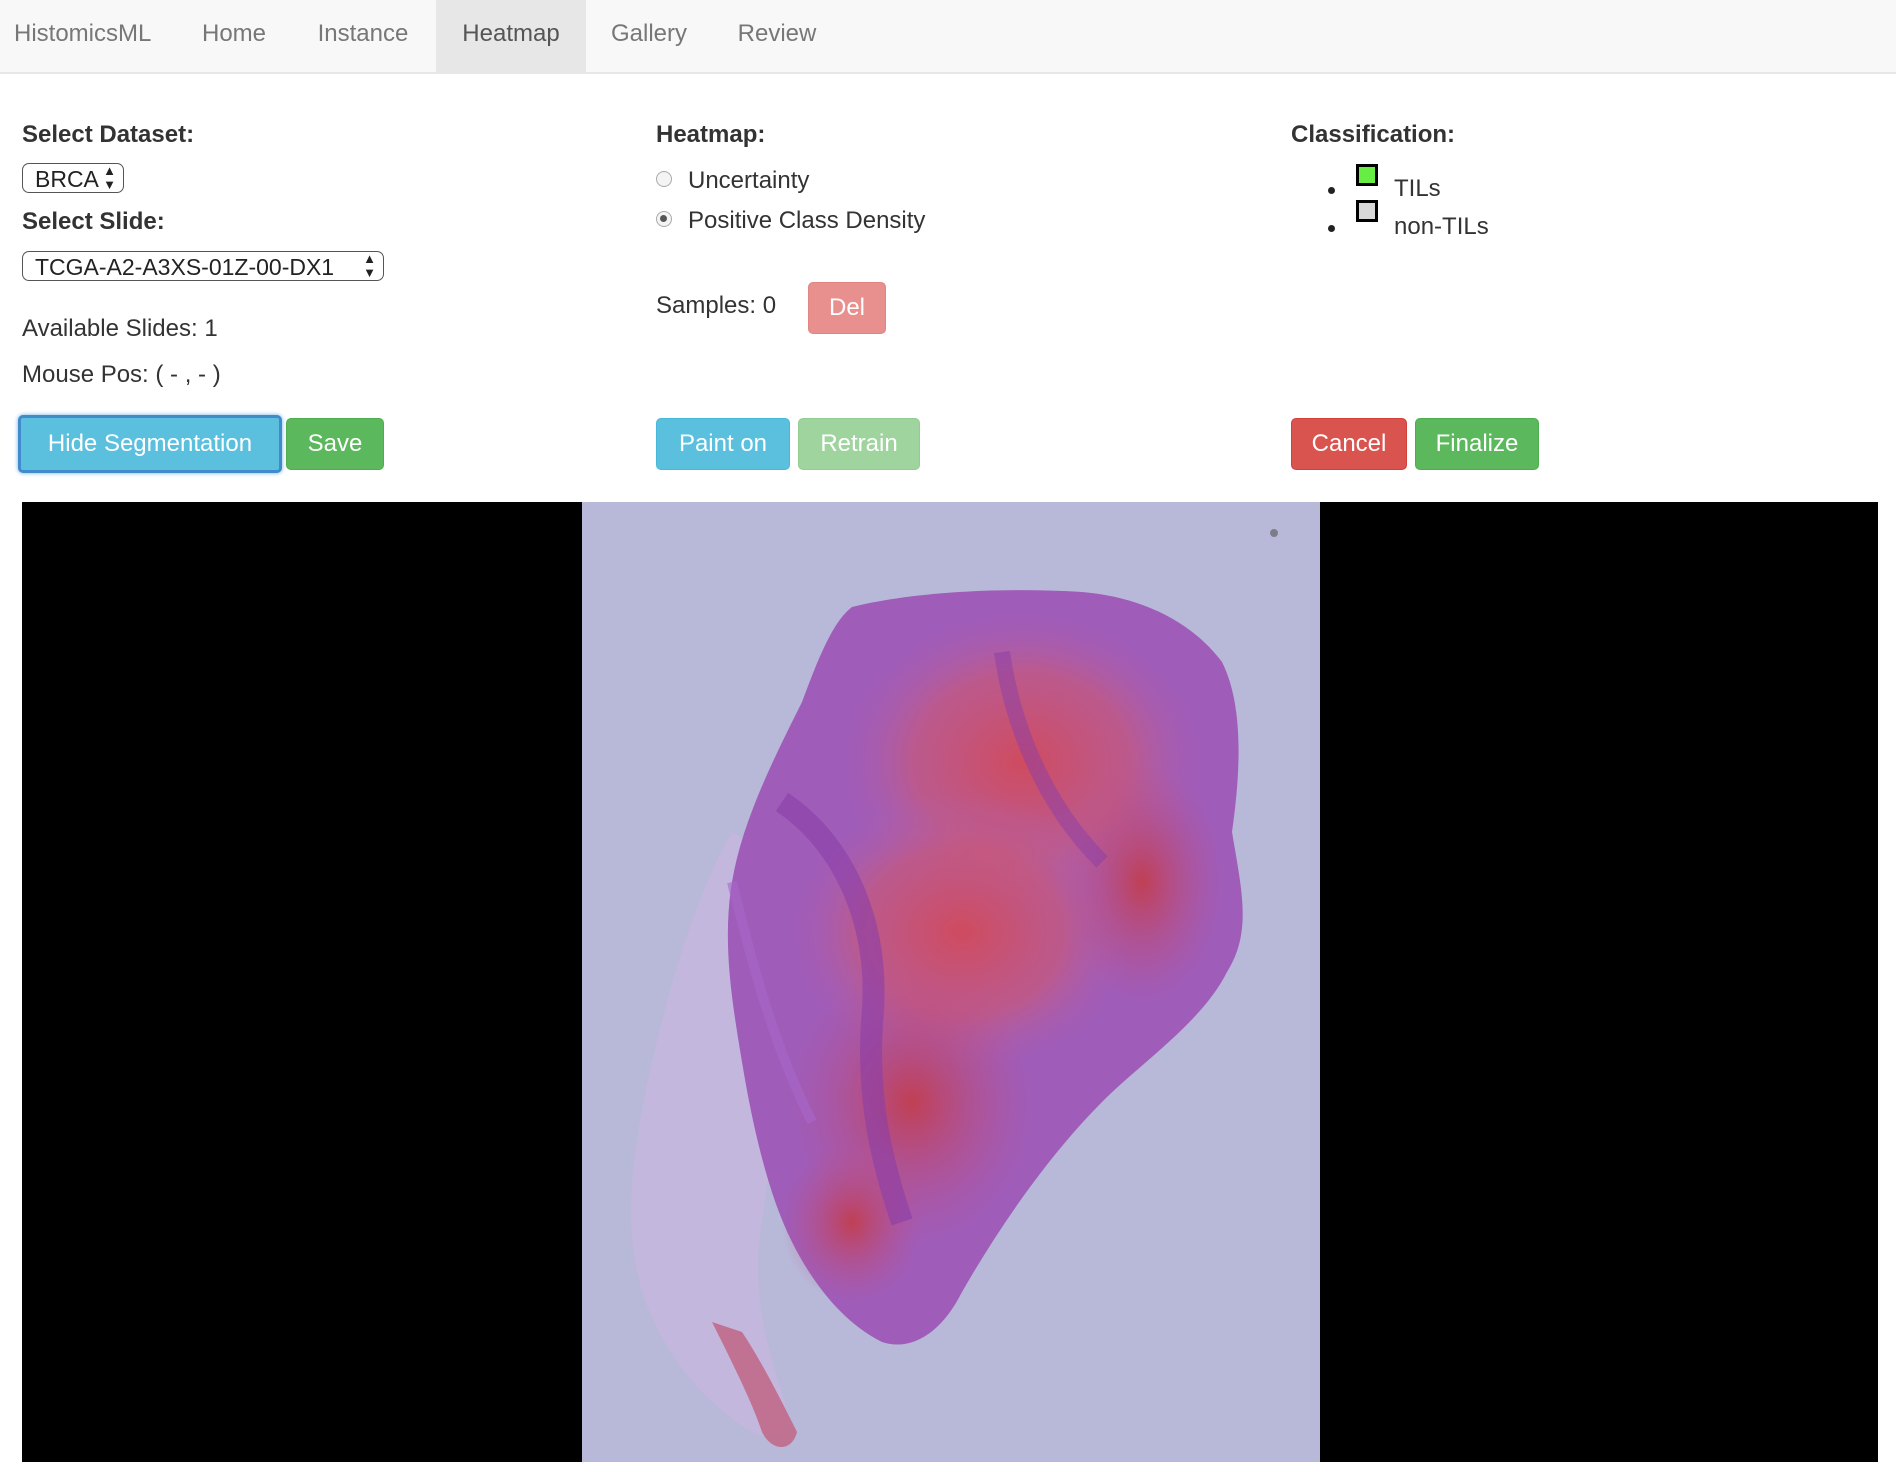  Describe the element at coordinates (335, 444) in the screenshot. I see `save-button: Save` at that location.